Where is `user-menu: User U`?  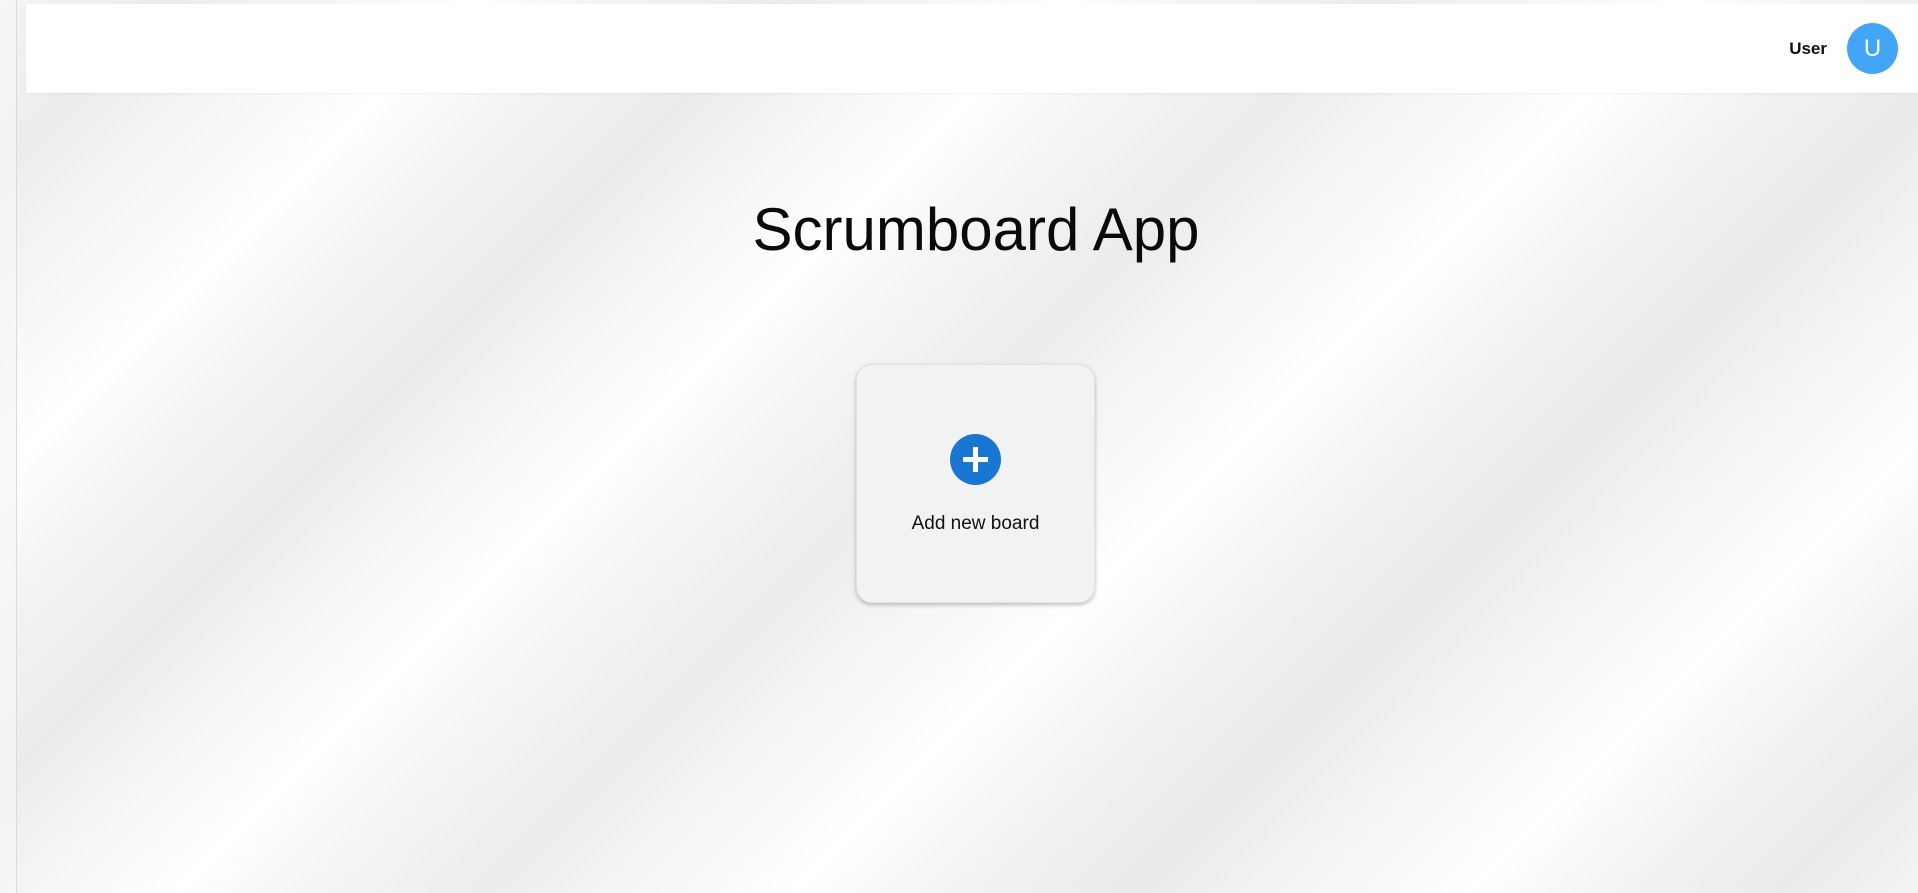
user-menu: User U is located at coordinates (1843, 48).